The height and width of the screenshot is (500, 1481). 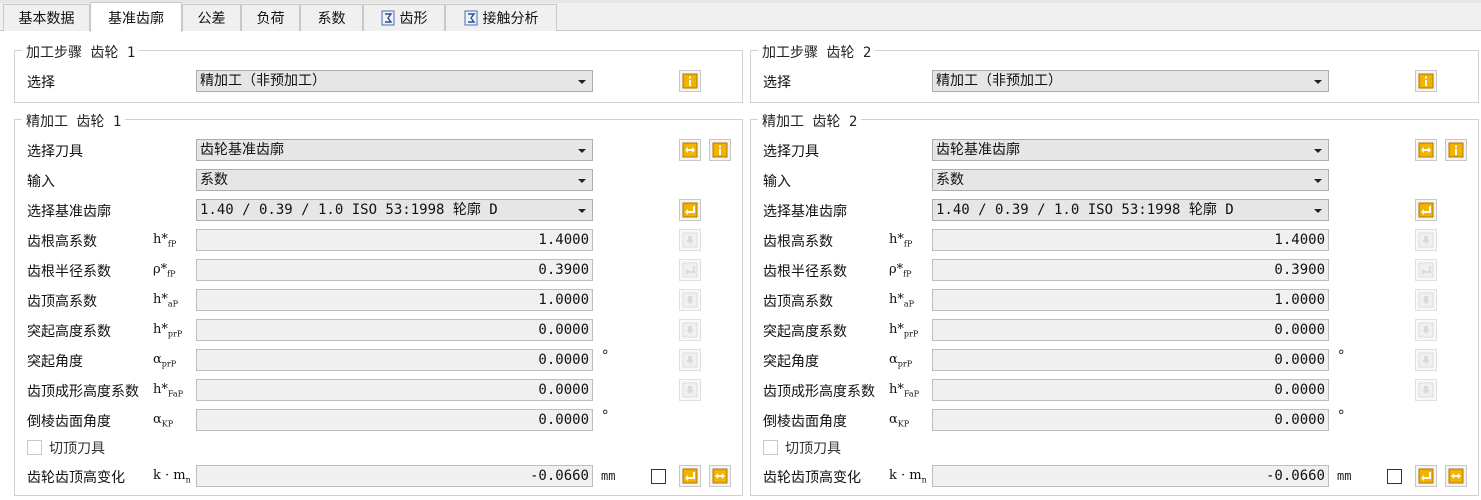 I want to click on gear1-tool-swap-button, so click(x=690, y=150).